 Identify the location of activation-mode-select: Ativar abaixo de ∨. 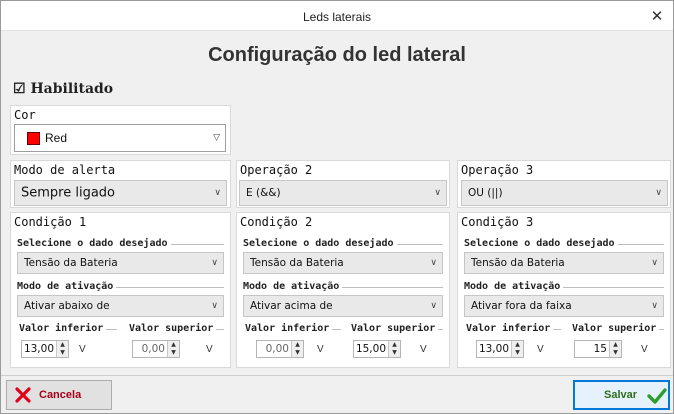
(120, 306).